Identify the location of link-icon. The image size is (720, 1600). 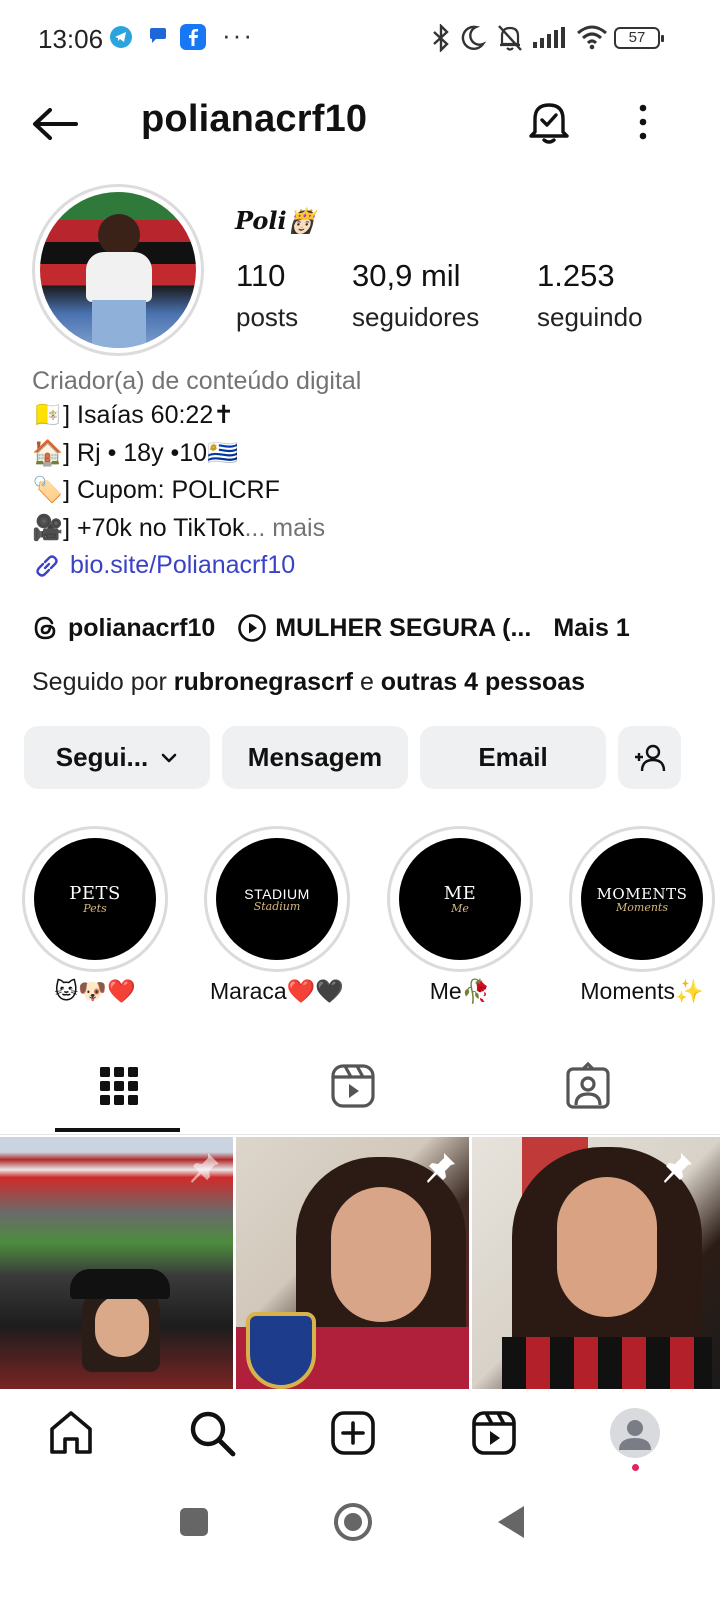
(47, 565).